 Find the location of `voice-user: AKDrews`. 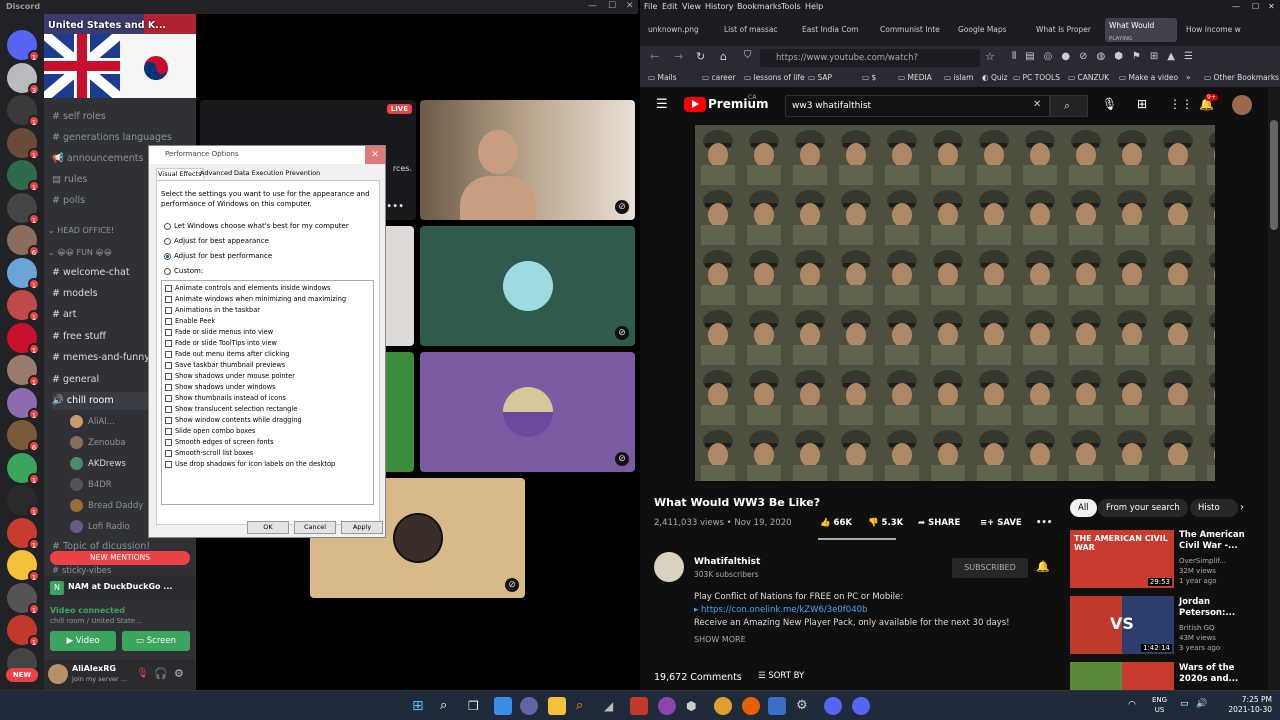

voice-user: AKDrews is located at coordinates (98, 464).